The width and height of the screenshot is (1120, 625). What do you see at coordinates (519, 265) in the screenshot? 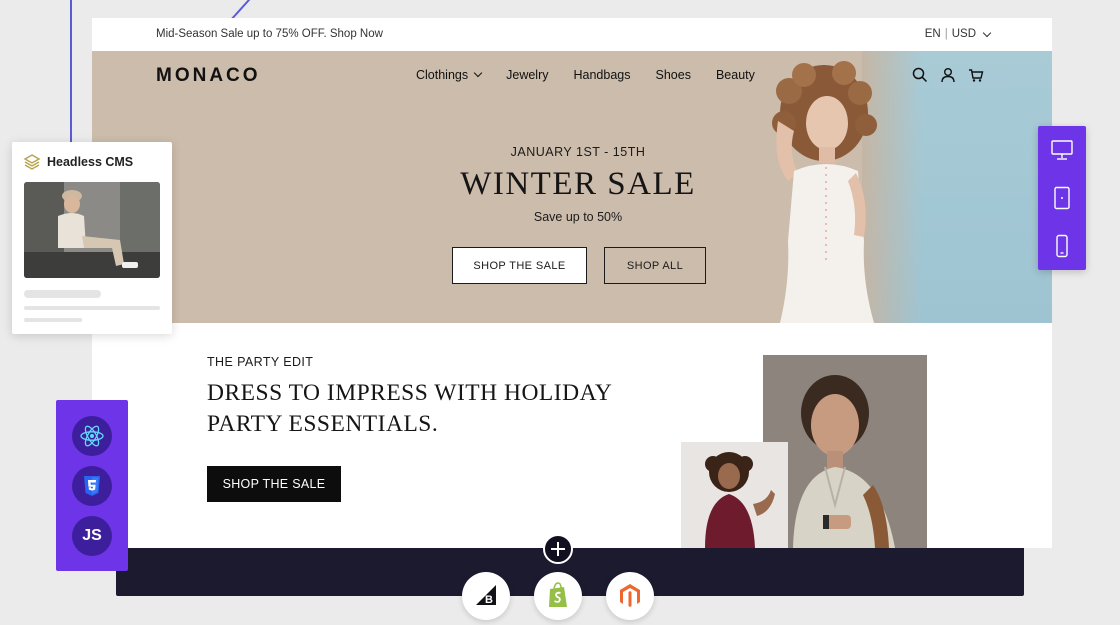
I see `shop-the-sale-button: SHOP THE SALE` at bounding box center [519, 265].